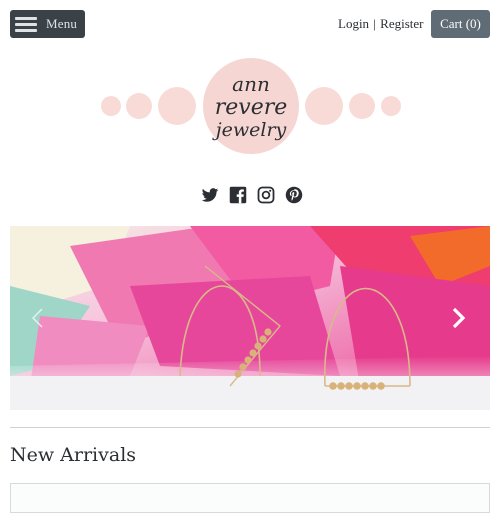  I want to click on logo-graphic: ann revere jewelry, so click(251, 106).